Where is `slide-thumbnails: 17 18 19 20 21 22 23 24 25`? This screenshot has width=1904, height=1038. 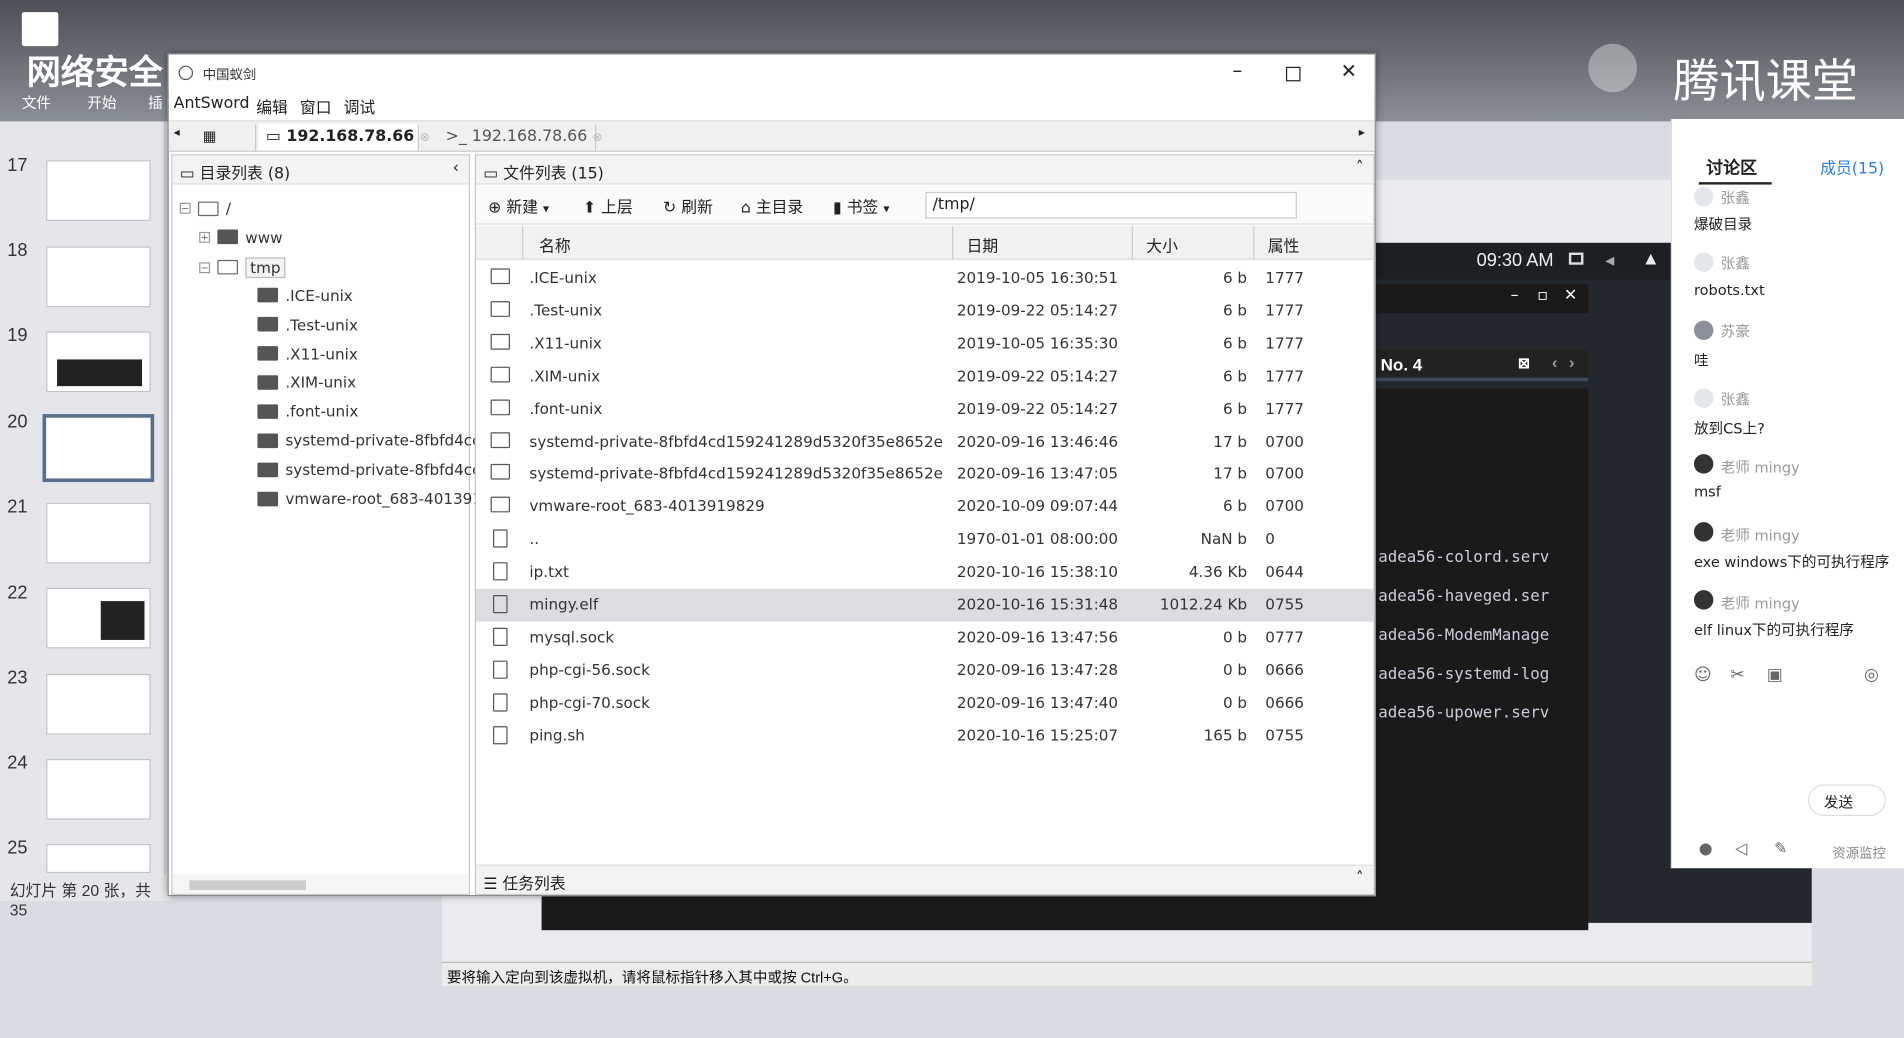 slide-thumbnails: 17 18 19 20 21 22 23 24 25 is located at coordinates (83, 510).